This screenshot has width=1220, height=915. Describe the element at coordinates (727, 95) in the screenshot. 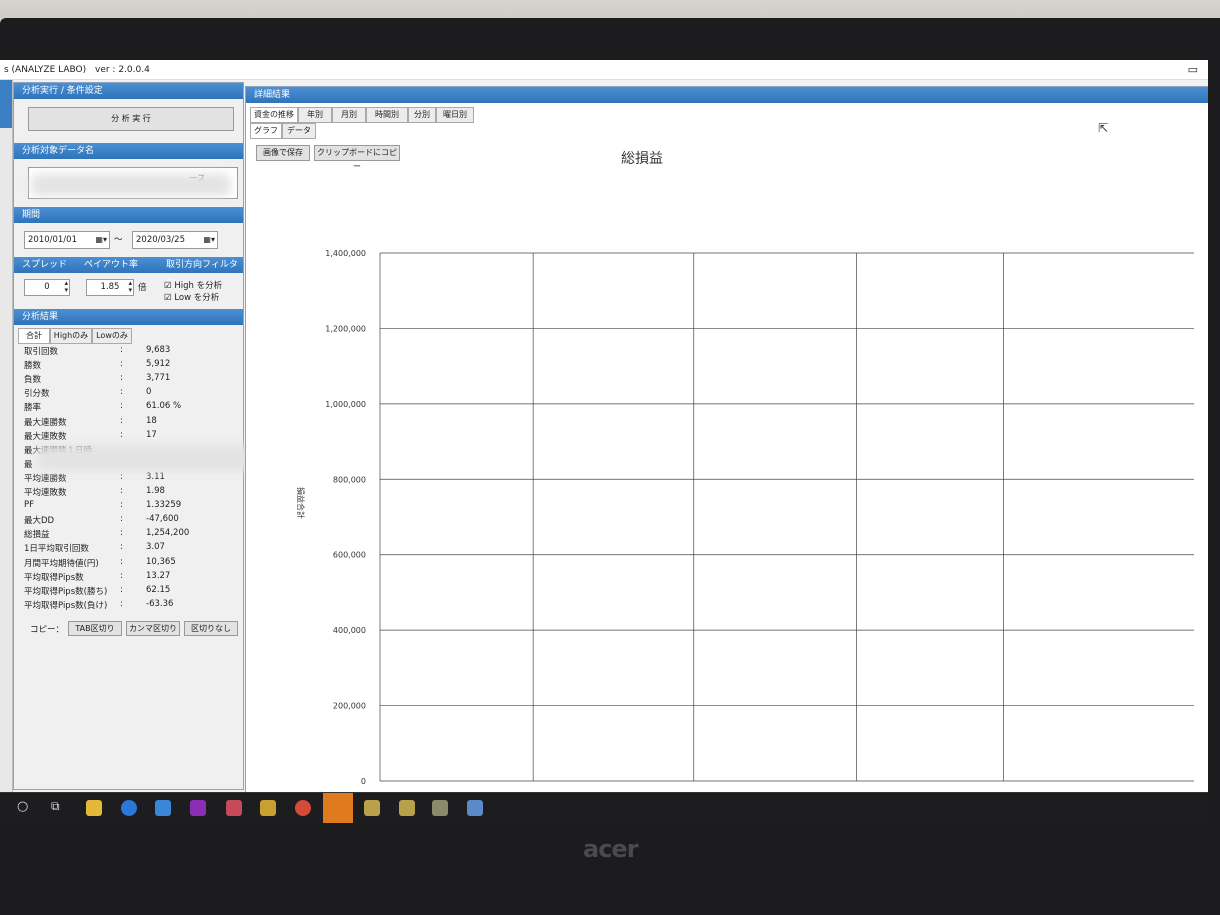

I see `detail-section-header: 詳細結果` at that location.